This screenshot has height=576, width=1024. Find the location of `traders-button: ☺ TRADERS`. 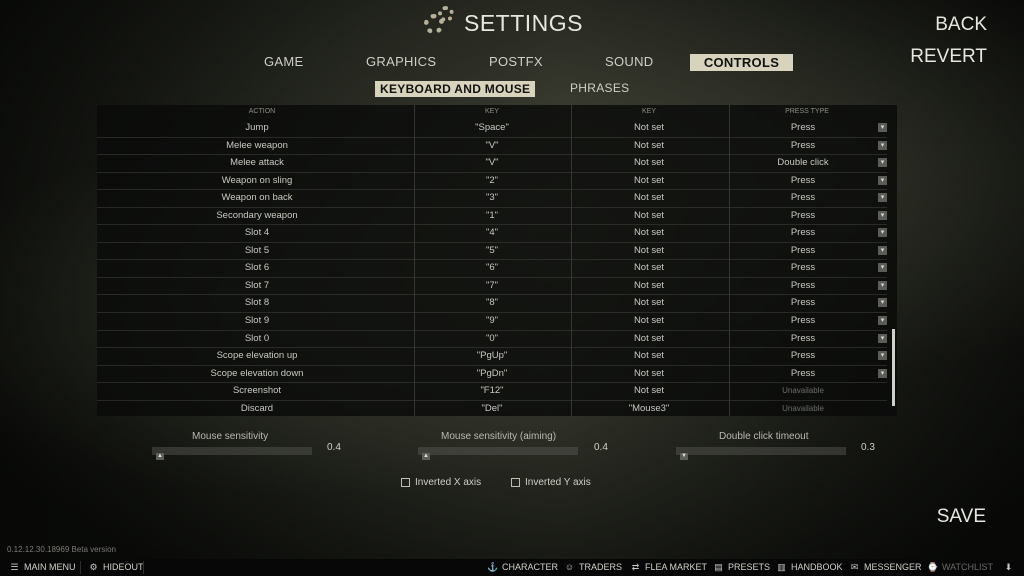

traders-button: ☺ TRADERS is located at coordinates (593, 567).